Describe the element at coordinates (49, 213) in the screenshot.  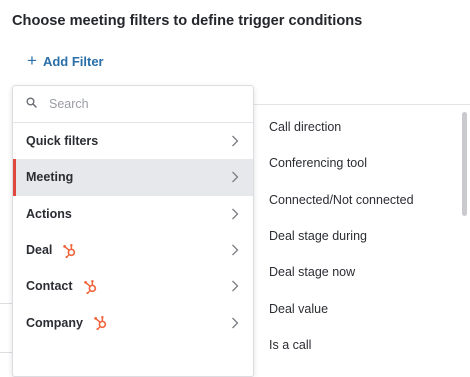
I see `menu-item-label: Actions` at that location.